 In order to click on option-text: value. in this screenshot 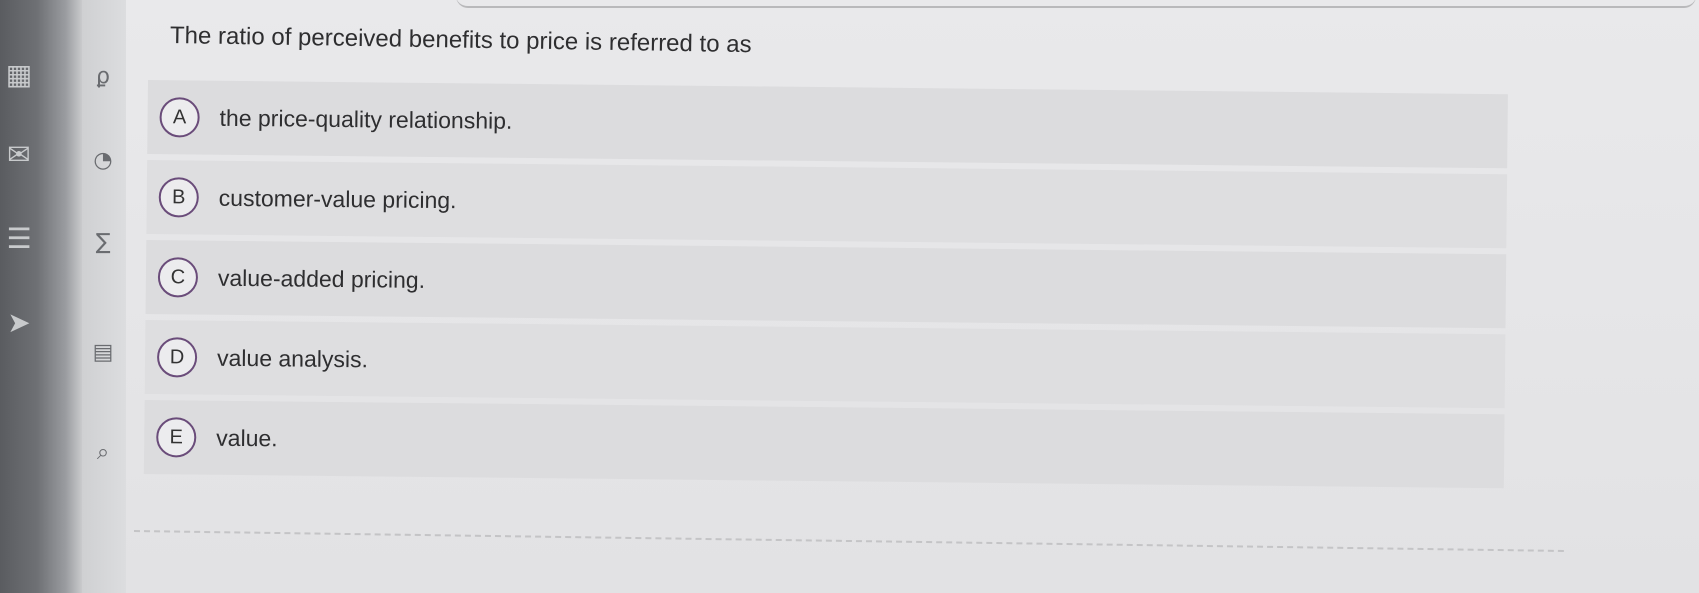, I will do `click(247, 437)`.